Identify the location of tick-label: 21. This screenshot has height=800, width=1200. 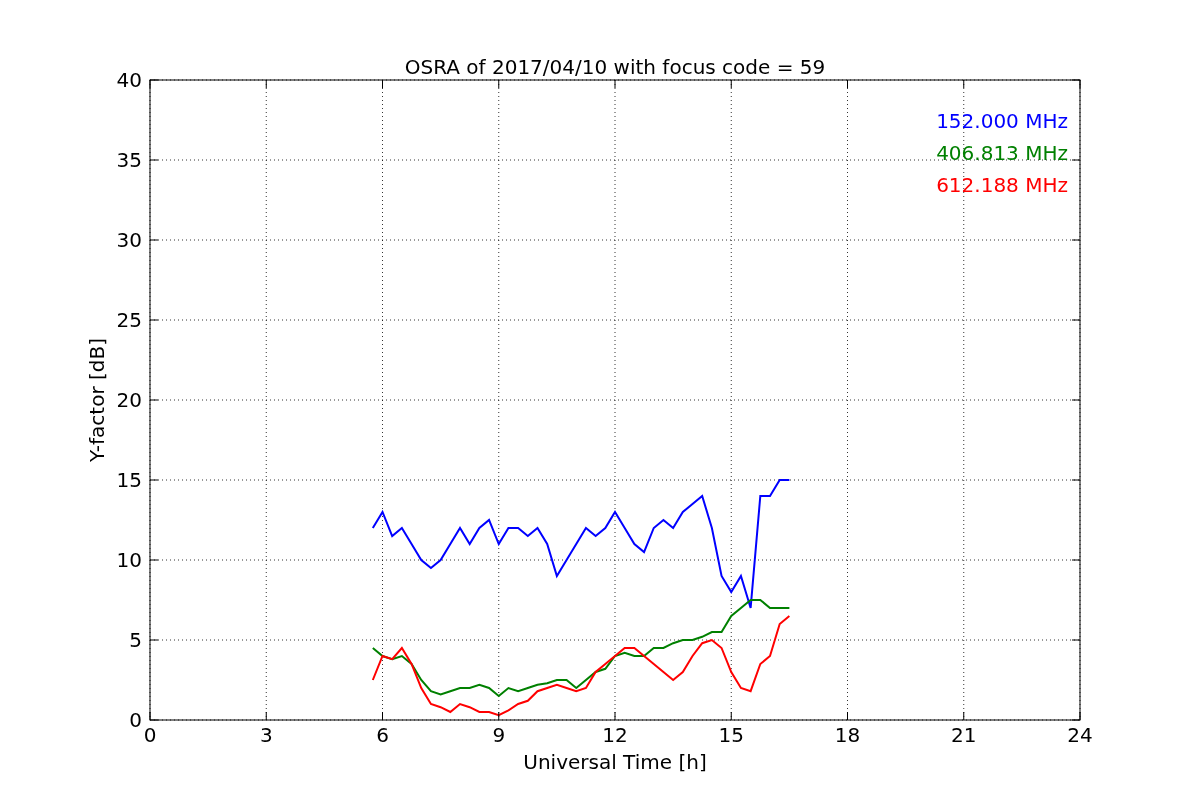
(964, 735).